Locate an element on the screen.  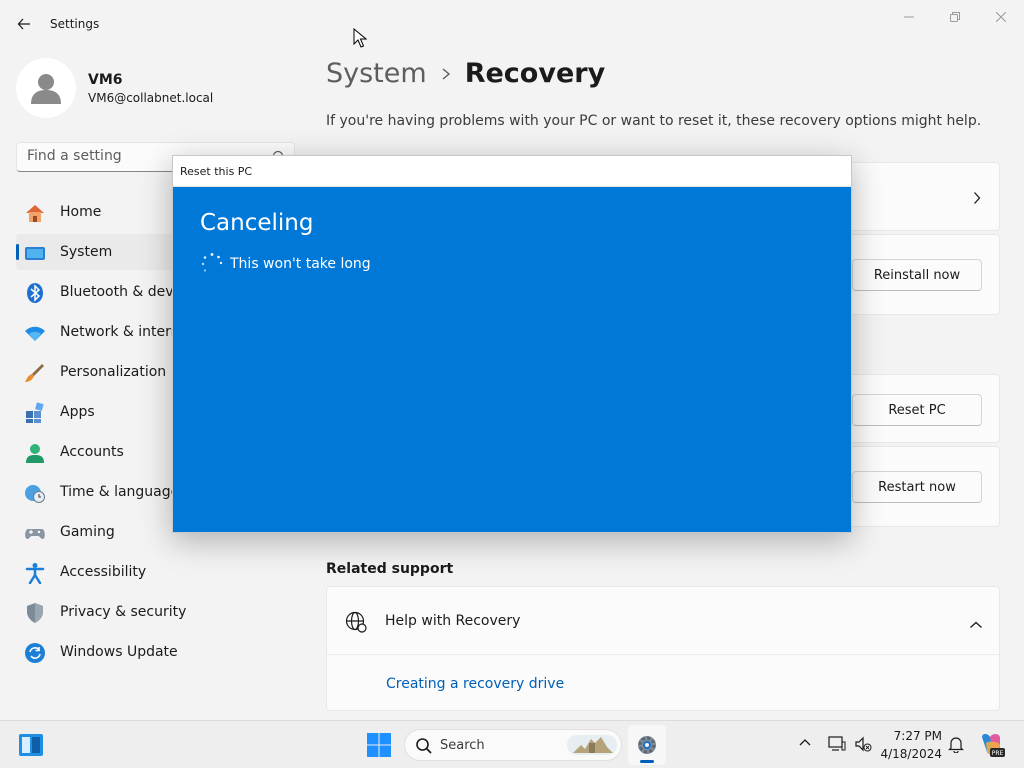
restart-now-button: Restart now is located at coordinates (917, 487).